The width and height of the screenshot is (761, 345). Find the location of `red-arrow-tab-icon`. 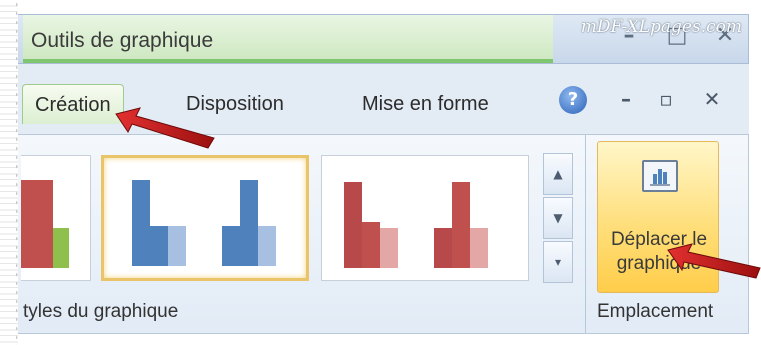

red-arrow-tab-icon is located at coordinates (165, 128).